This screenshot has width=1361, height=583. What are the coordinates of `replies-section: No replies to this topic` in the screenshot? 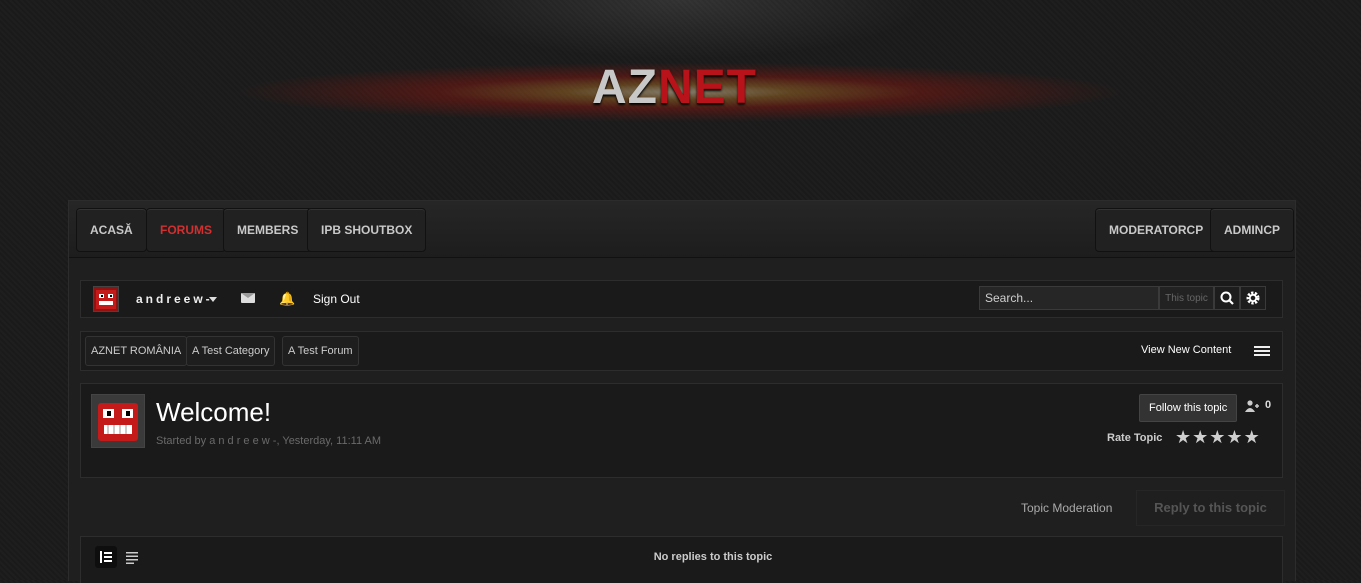 It's located at (681, 559).